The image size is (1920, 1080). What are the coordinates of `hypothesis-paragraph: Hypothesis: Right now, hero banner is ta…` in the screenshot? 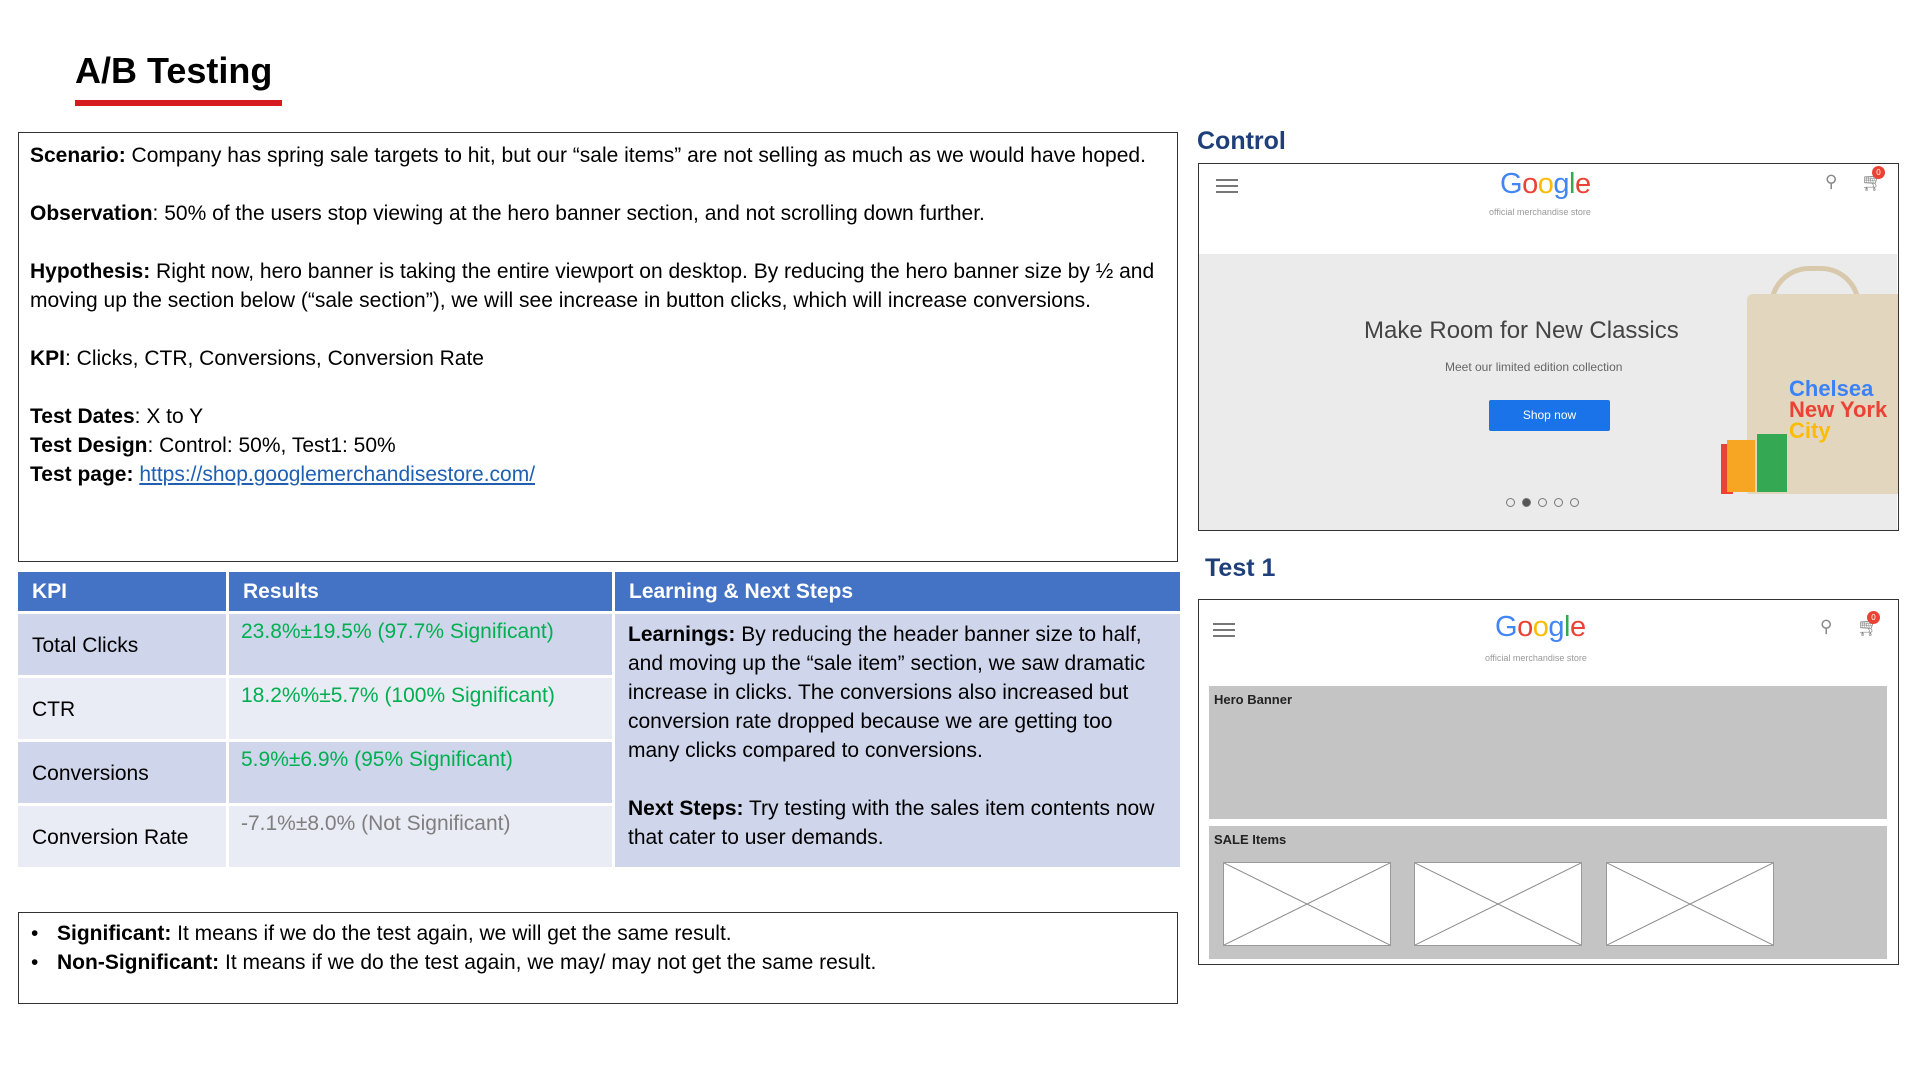 It's located at (598, 286).